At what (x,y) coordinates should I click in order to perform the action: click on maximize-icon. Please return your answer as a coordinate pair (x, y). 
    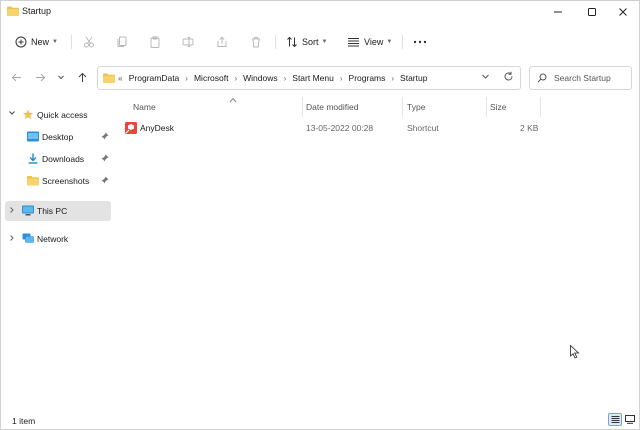
    Looking at the image, I should click on (592, 12).